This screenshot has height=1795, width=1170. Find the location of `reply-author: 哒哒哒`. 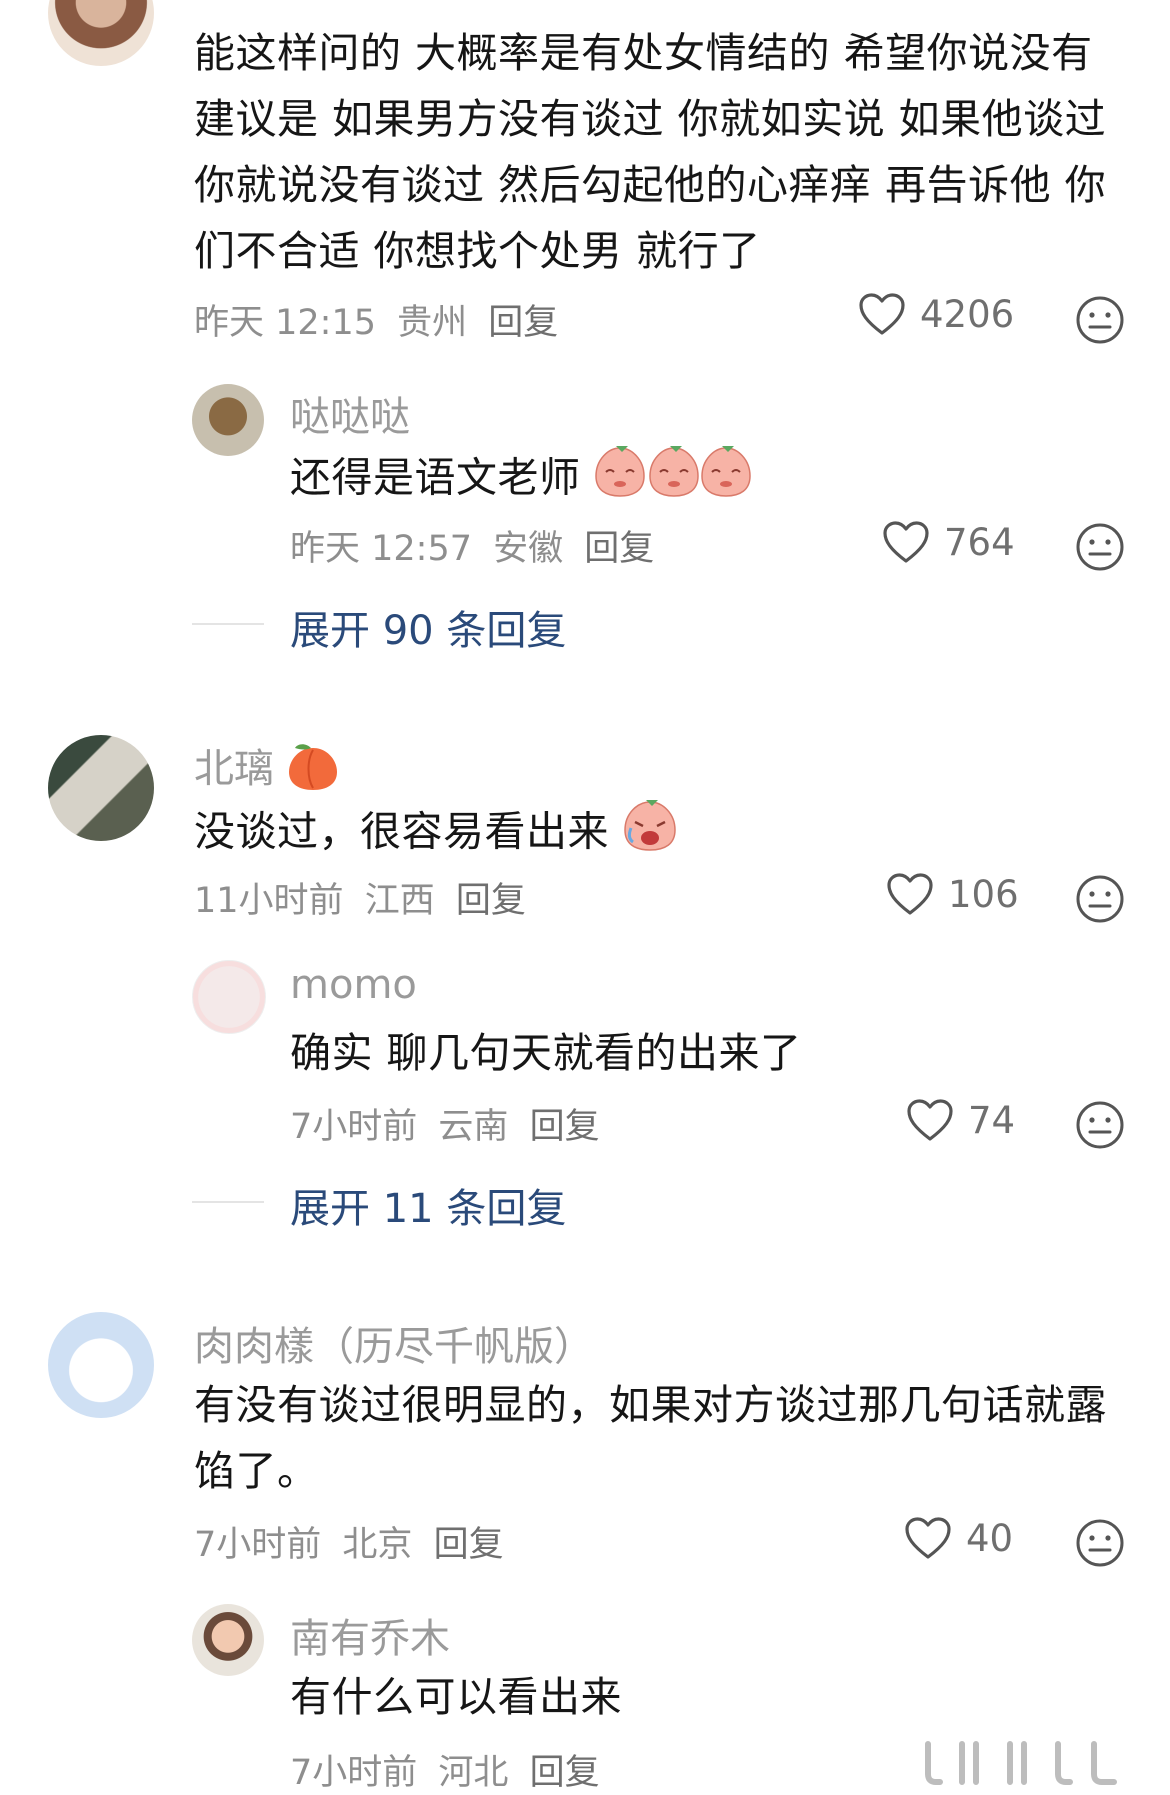

reply-author: 哒哒哒 is located at coordinates (350, 413).